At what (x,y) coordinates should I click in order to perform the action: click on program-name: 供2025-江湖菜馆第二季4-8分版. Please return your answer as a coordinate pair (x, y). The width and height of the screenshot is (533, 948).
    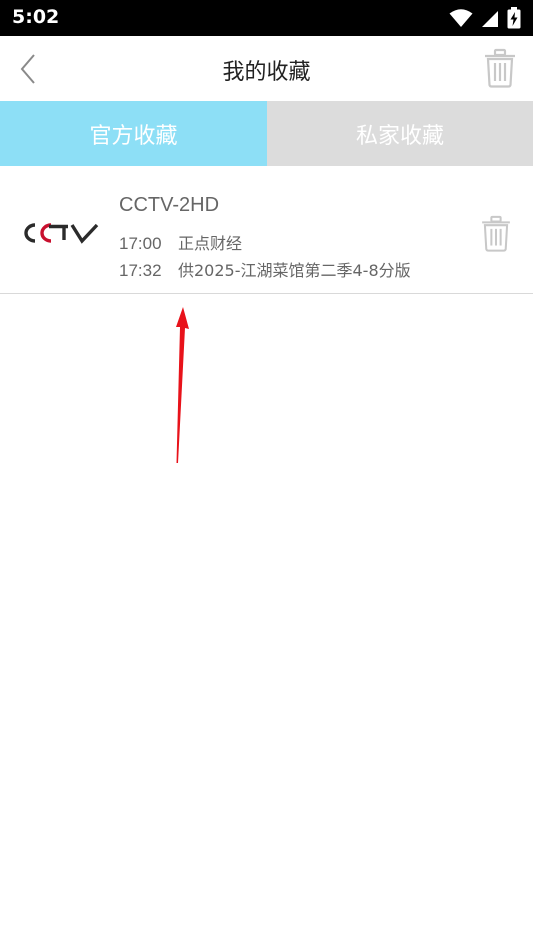
    Looking at the image, I should click on (305, 269).